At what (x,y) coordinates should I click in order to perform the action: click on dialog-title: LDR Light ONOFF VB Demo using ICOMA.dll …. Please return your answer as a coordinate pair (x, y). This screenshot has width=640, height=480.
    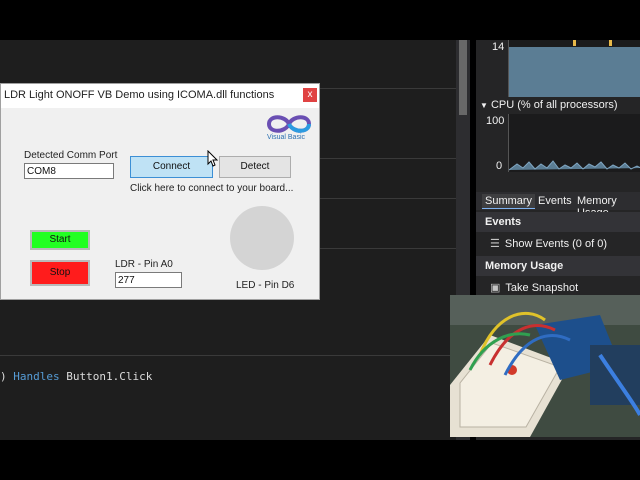
    Looking at the image, I should click on (139, 95).